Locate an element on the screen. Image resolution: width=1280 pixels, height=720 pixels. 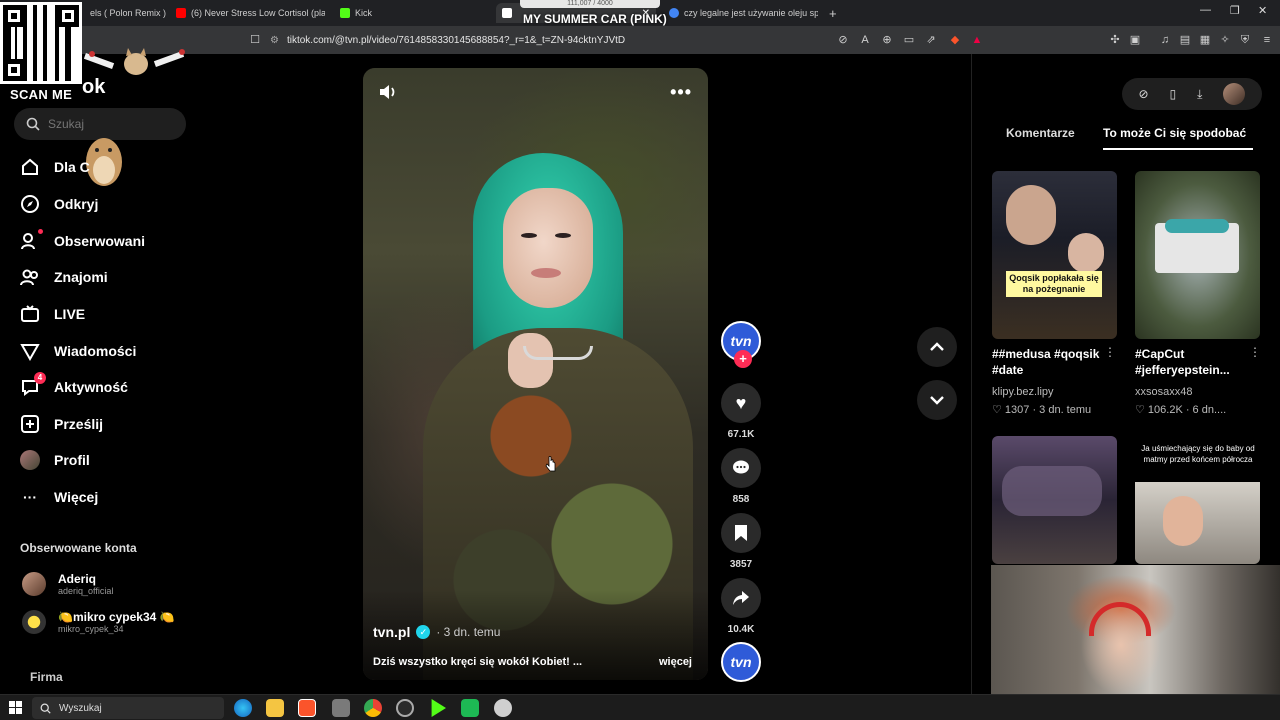
tab-comments: Komentarze is located at coordinates (1040, 133).